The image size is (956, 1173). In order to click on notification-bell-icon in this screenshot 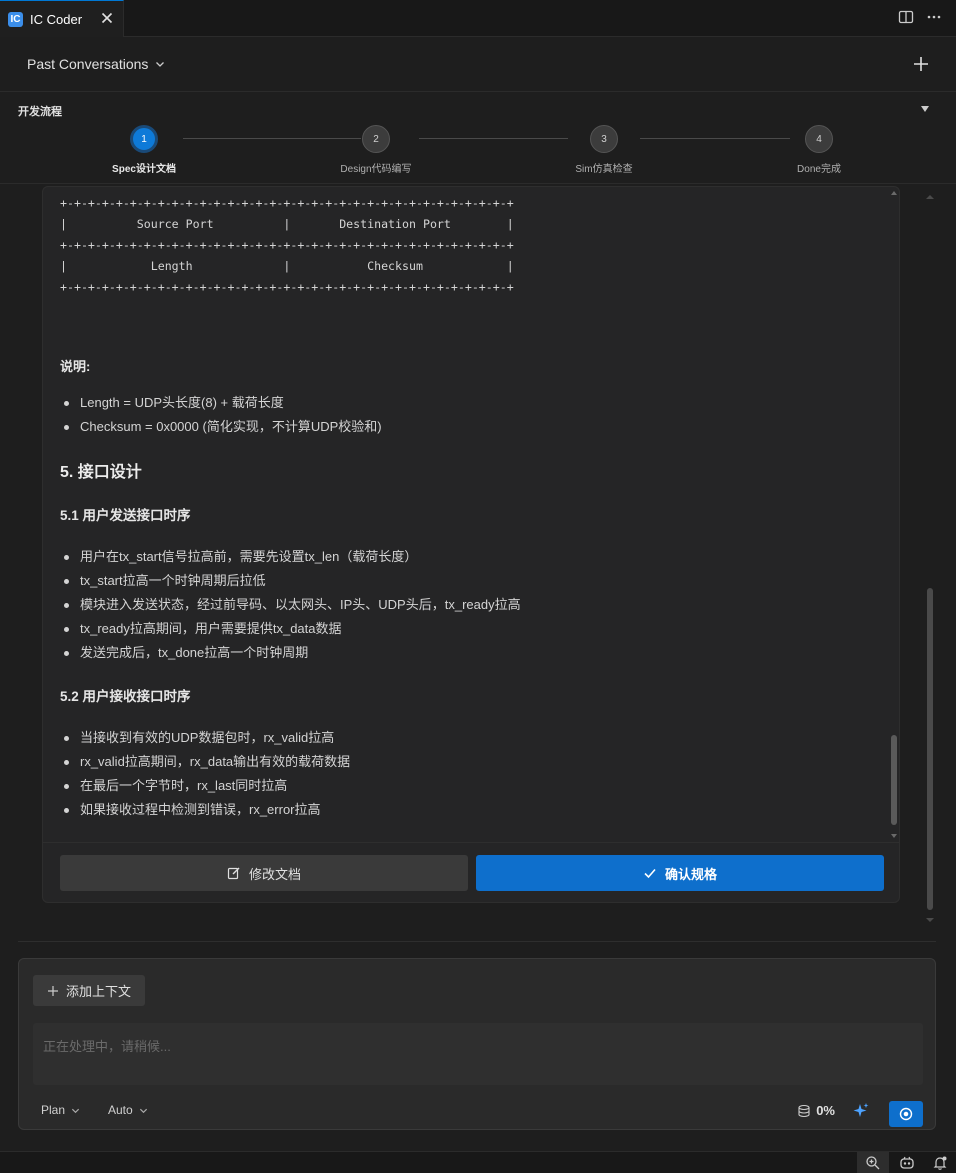, I will do `click(940, 1163)`.